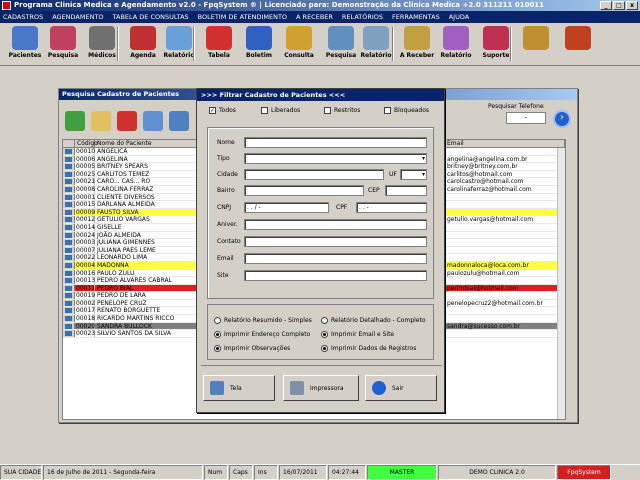 The width and height of the screenshot is (640, 480). What do you see at coordinates (118, 44) in the screenshot?
I see `toolbar-separator` at bounding box center [118, 44].